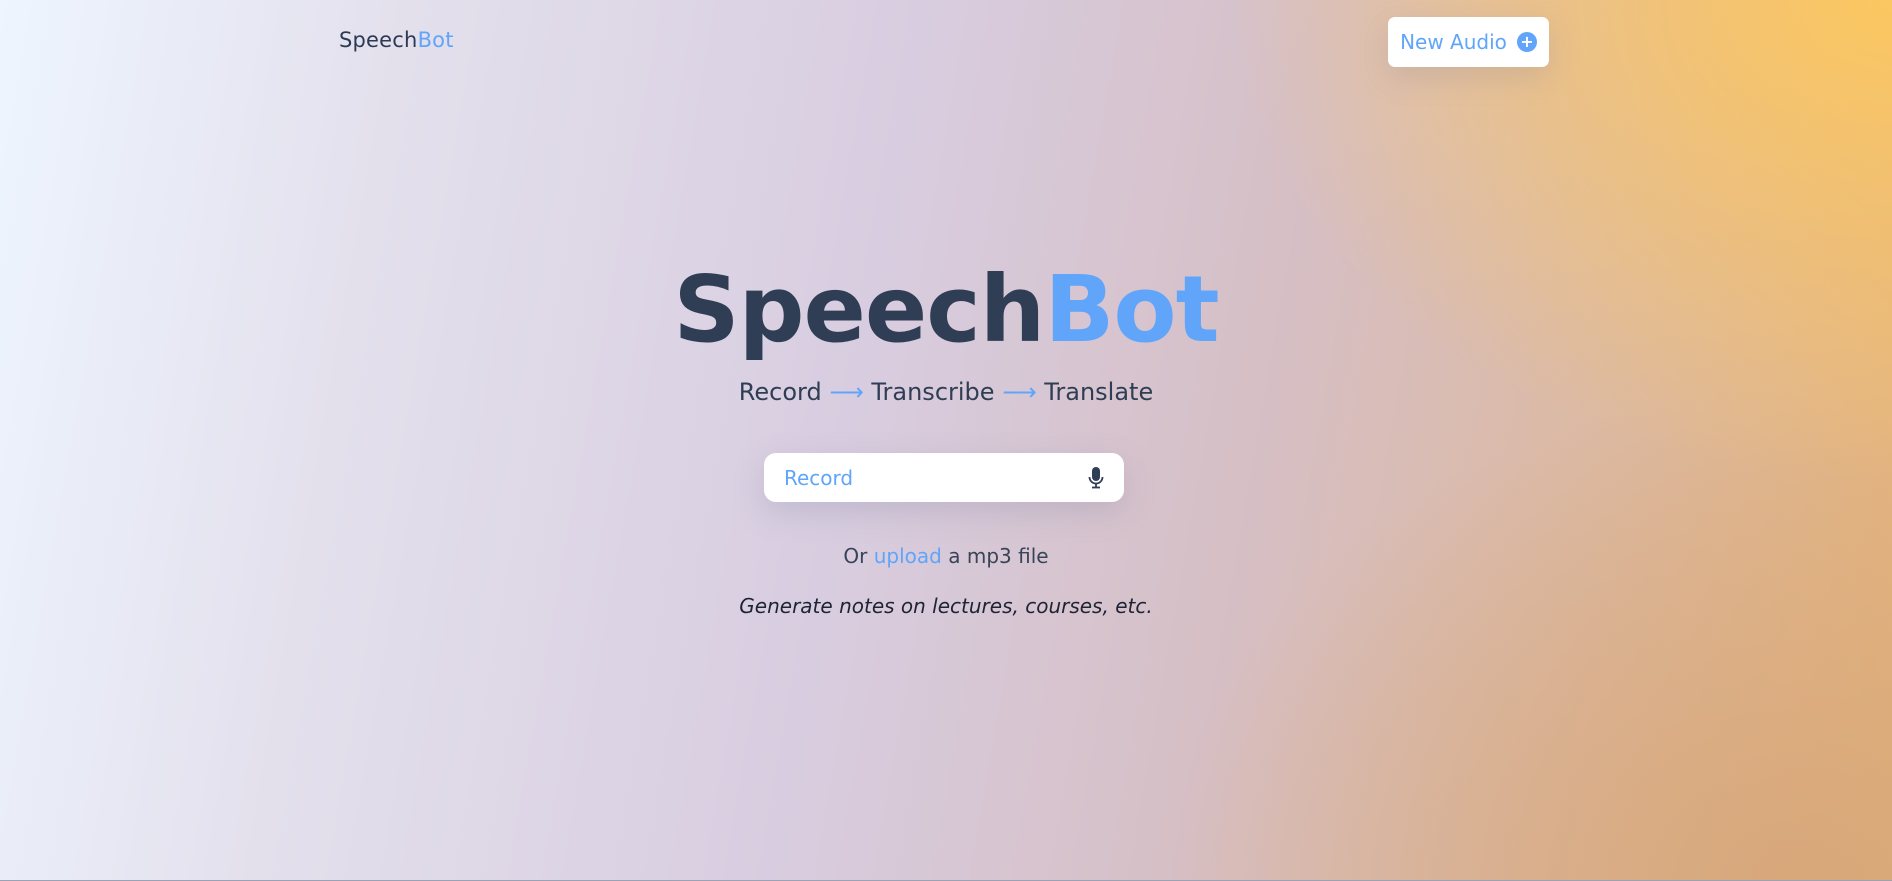  Describe the element at coordinates (859, 309) in the screenshot. I see `hero-title-speech: Speech` at that location.